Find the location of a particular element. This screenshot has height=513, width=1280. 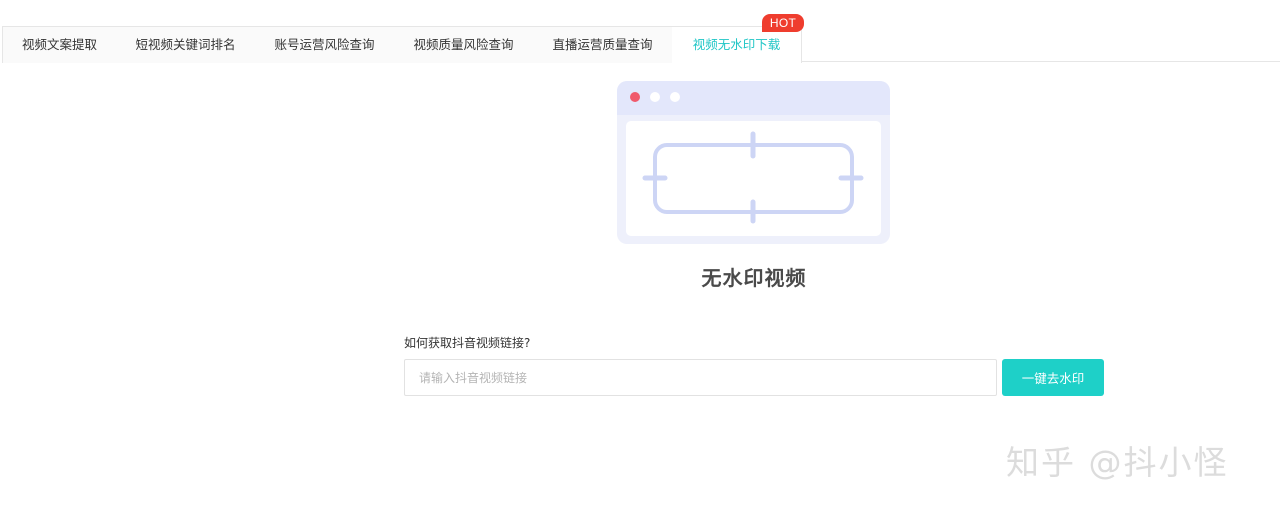

tab-short-video-keyword-ranking: 短视频关键词排名 is located at coordinates (186, 44).